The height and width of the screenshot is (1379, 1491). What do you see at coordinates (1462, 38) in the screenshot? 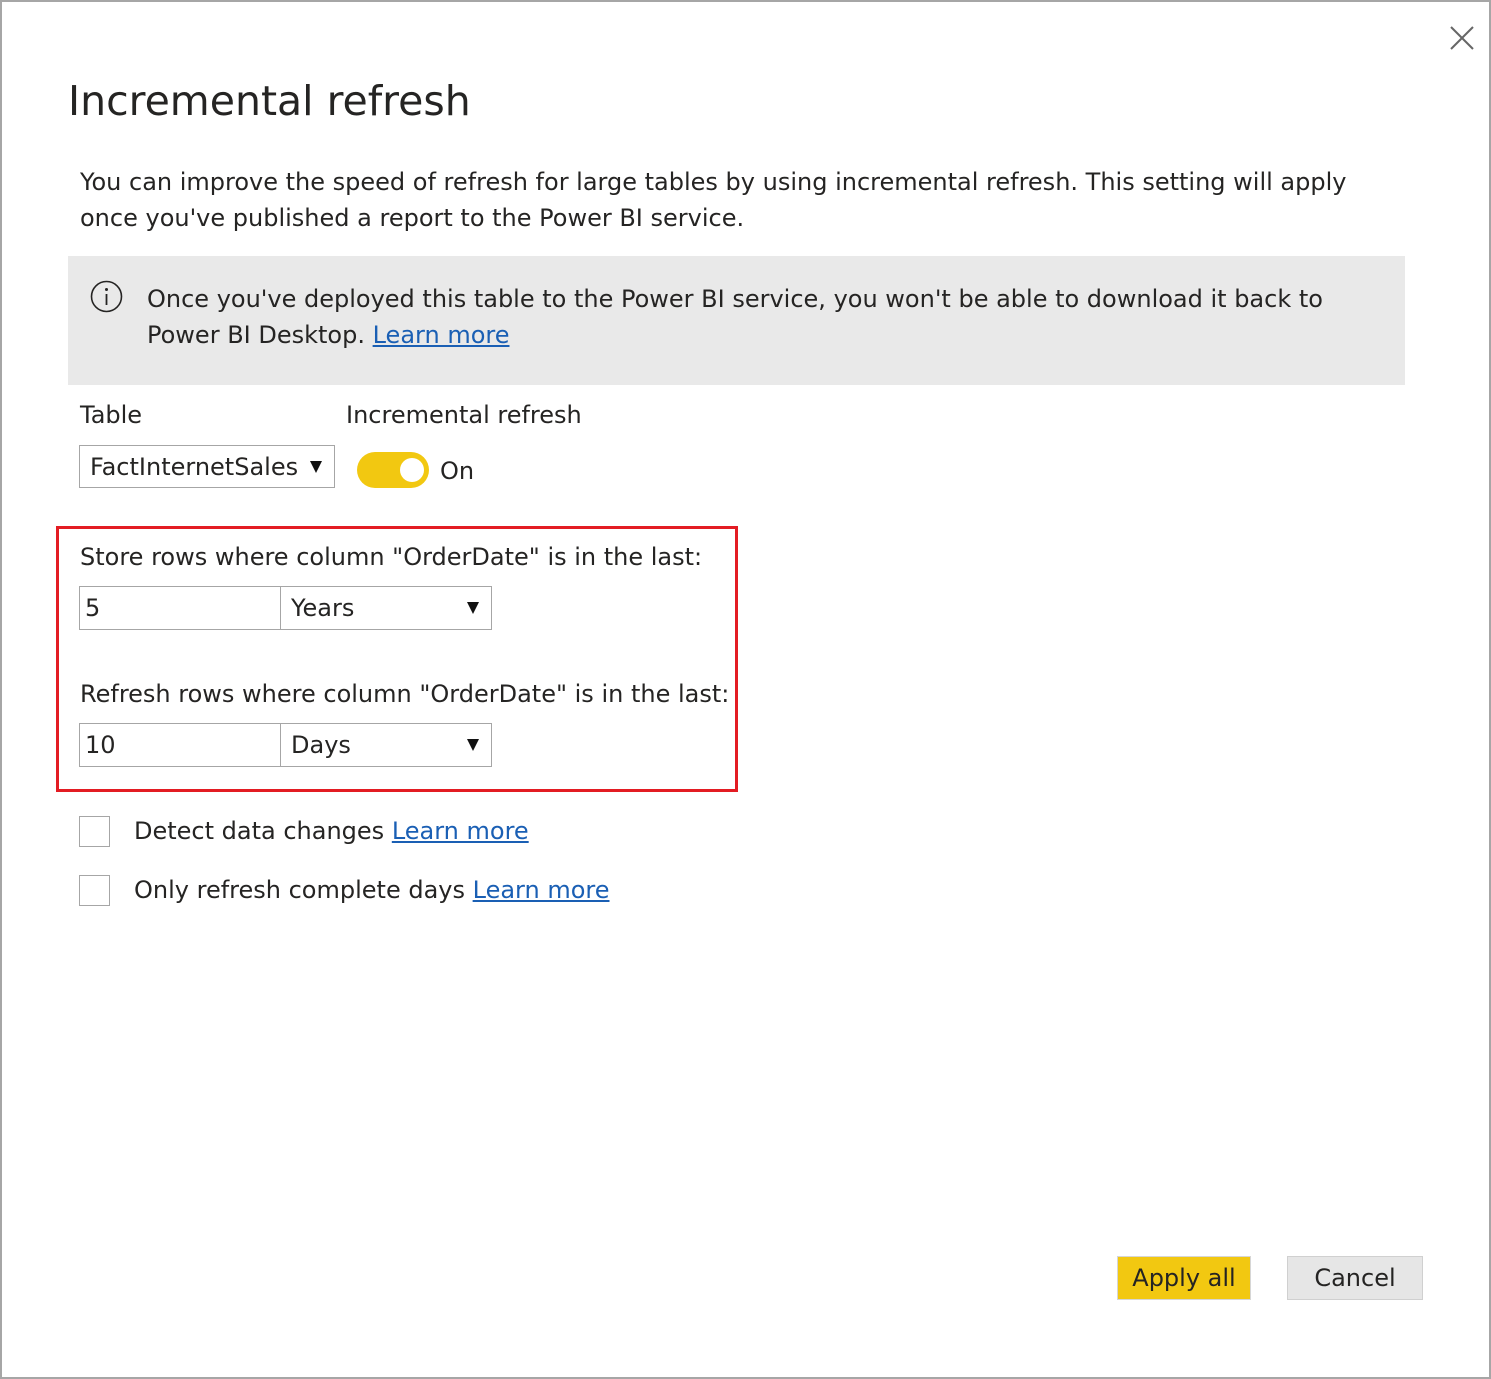
I see `close-icon` at bounding box center [1462, 38].